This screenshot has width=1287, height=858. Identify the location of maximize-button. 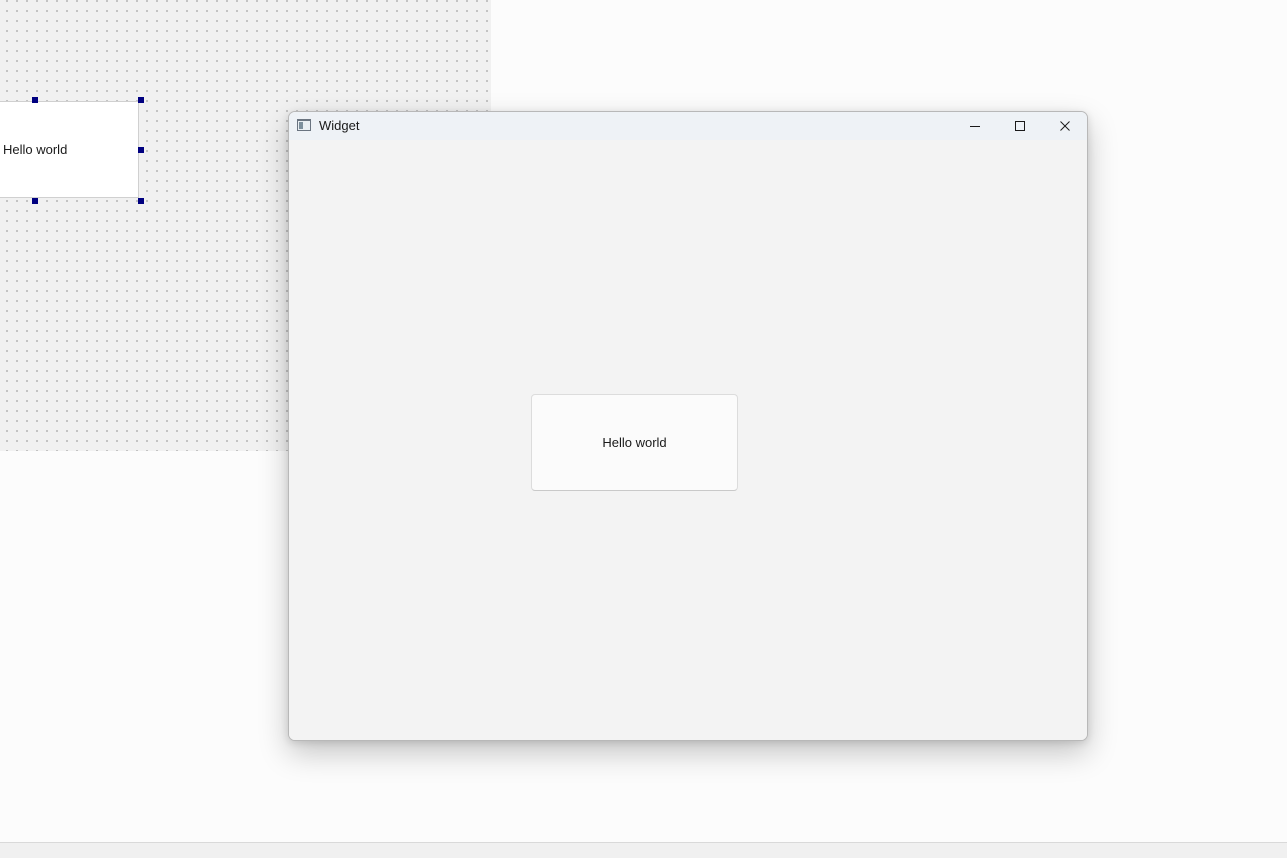
(1020, 126).